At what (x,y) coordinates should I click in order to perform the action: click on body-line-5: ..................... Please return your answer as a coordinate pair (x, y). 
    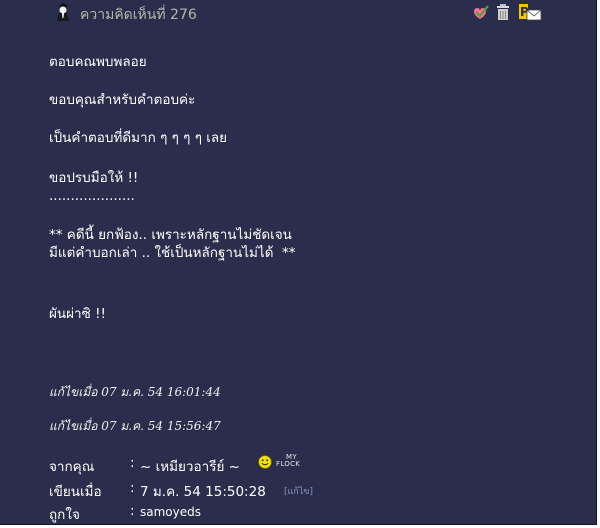
    Looking at the image, I should click on (92, 196).